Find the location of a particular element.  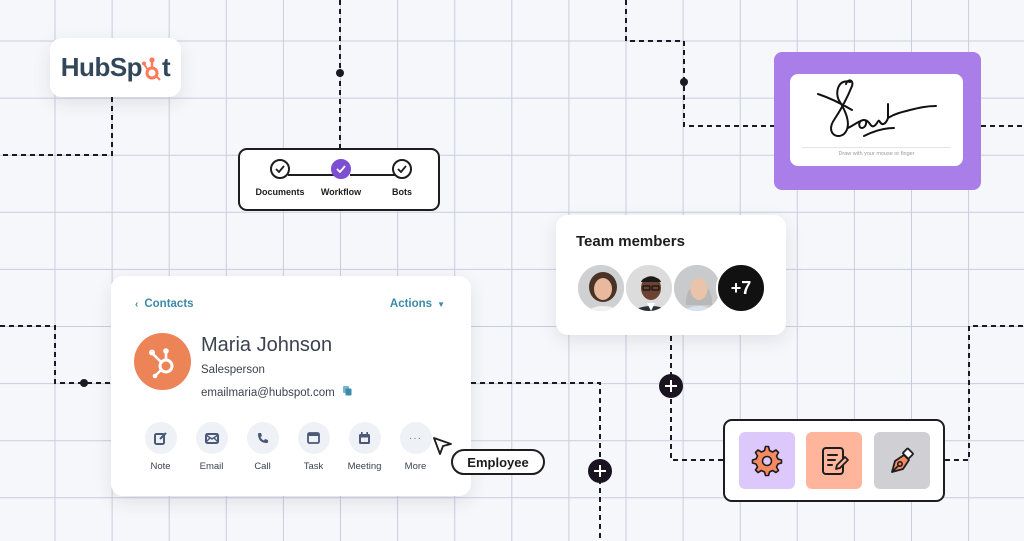

task-icon is located at coordinates (313, 438).